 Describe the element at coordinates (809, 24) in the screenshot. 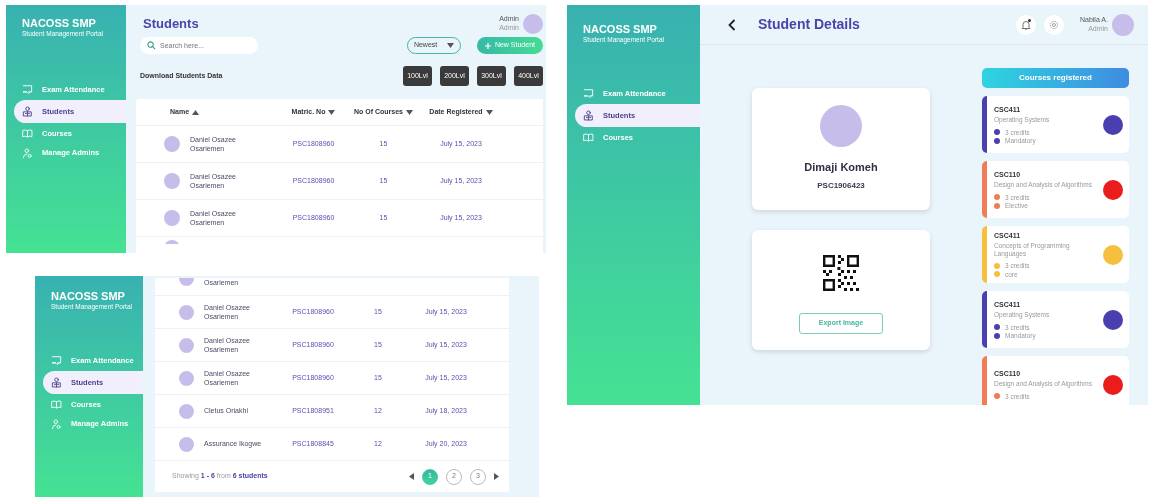

I see `page-title: Student Details` at that location.